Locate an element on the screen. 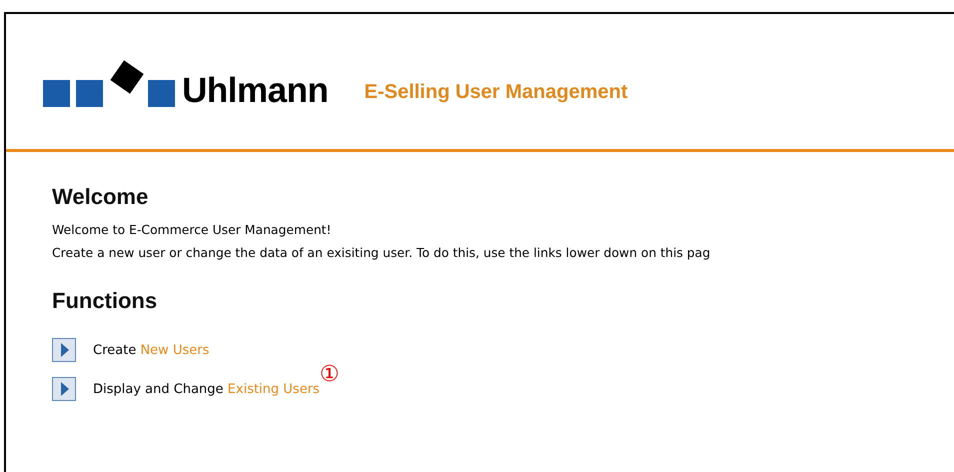 Image resolution: width=954 pixels, height=472 pixels. function-text: Display and Change is located at coordinates (158, 389).